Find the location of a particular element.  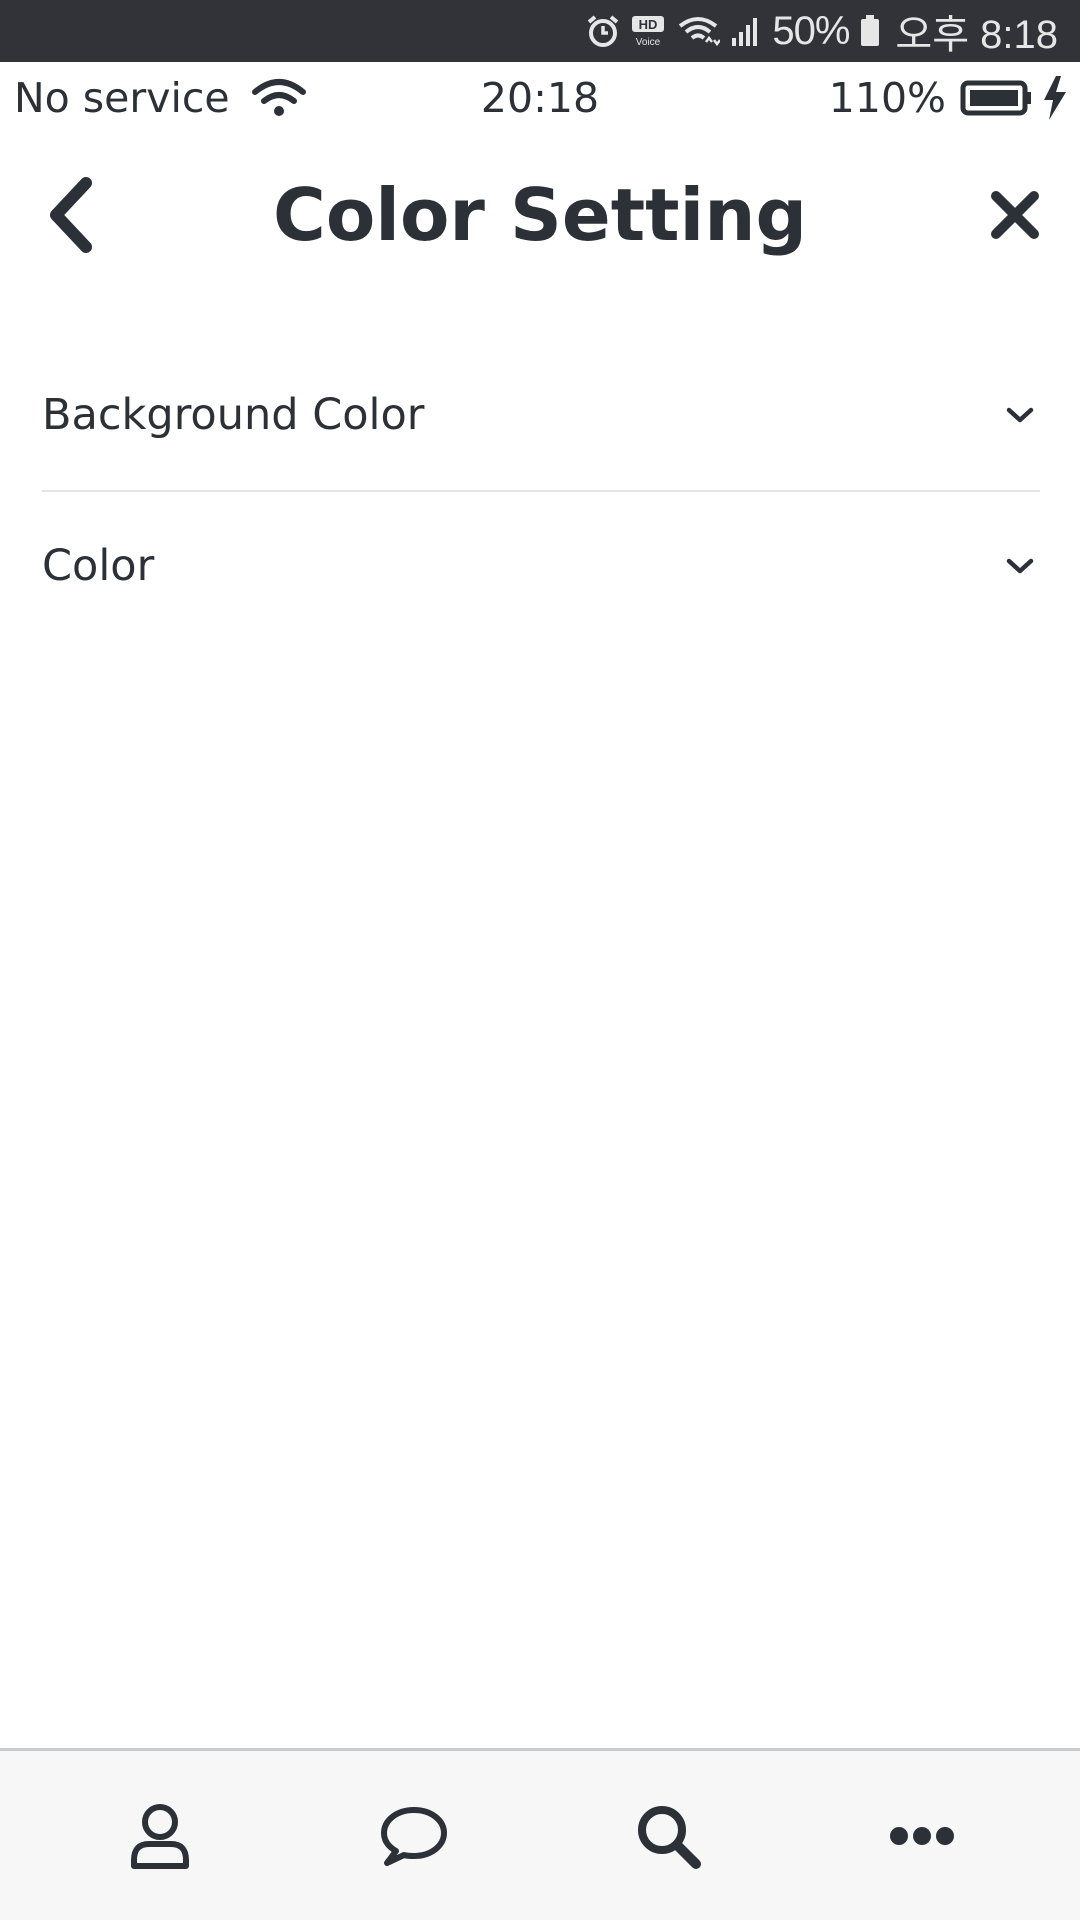

back-button is located at coordinates (70, 215).